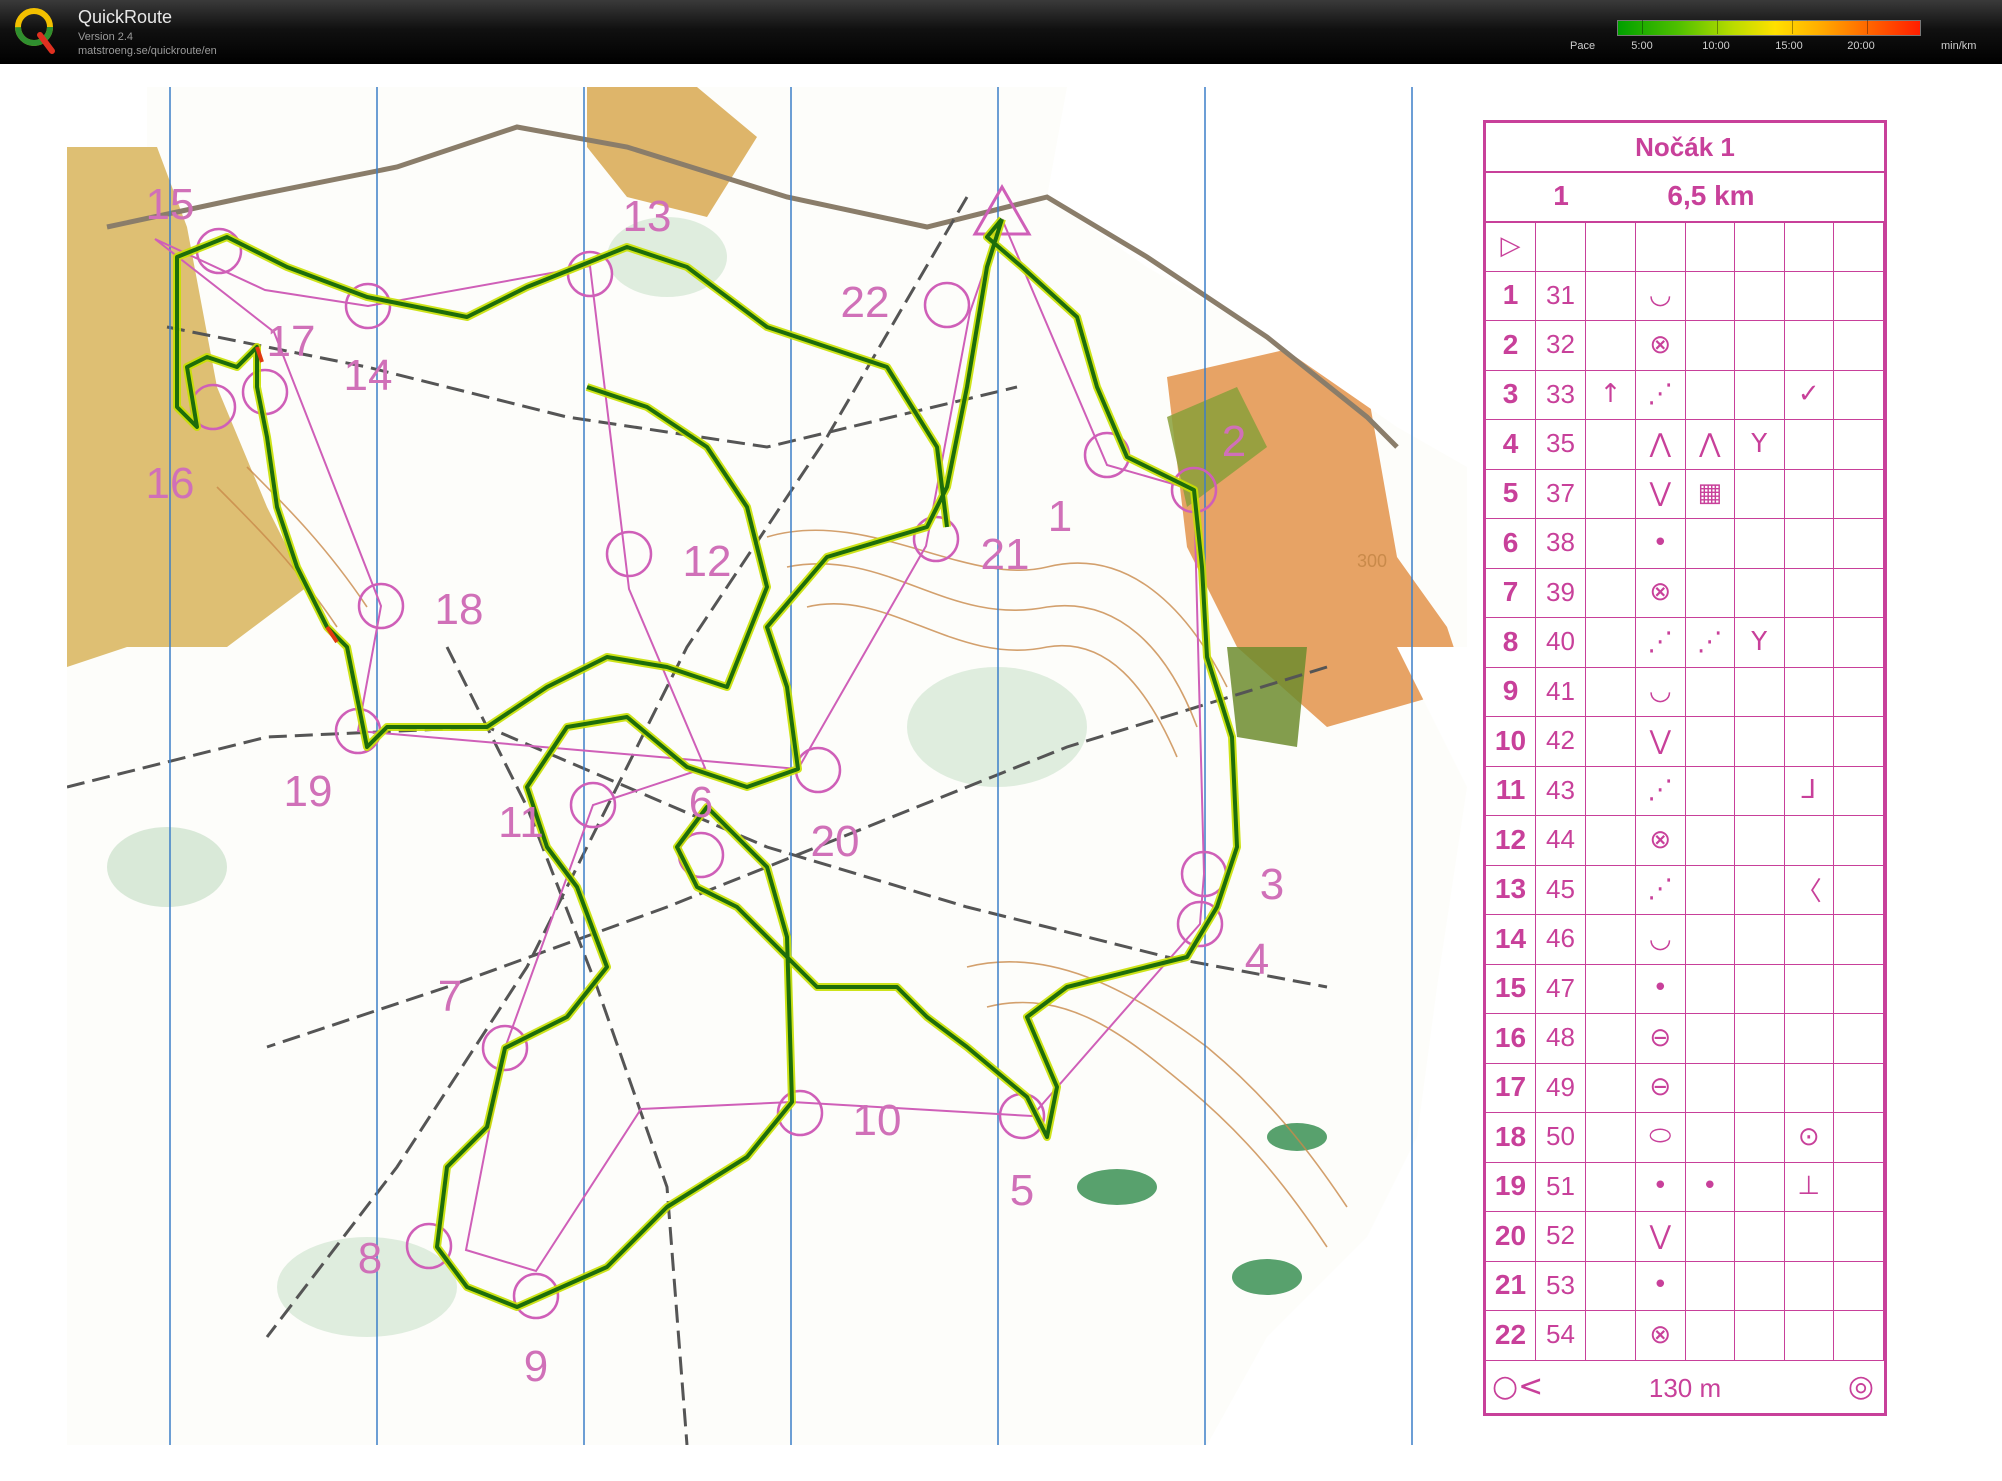 The image size is (2002, 1481). I want to click on contour-value-label: 300, so click(1372, 561).